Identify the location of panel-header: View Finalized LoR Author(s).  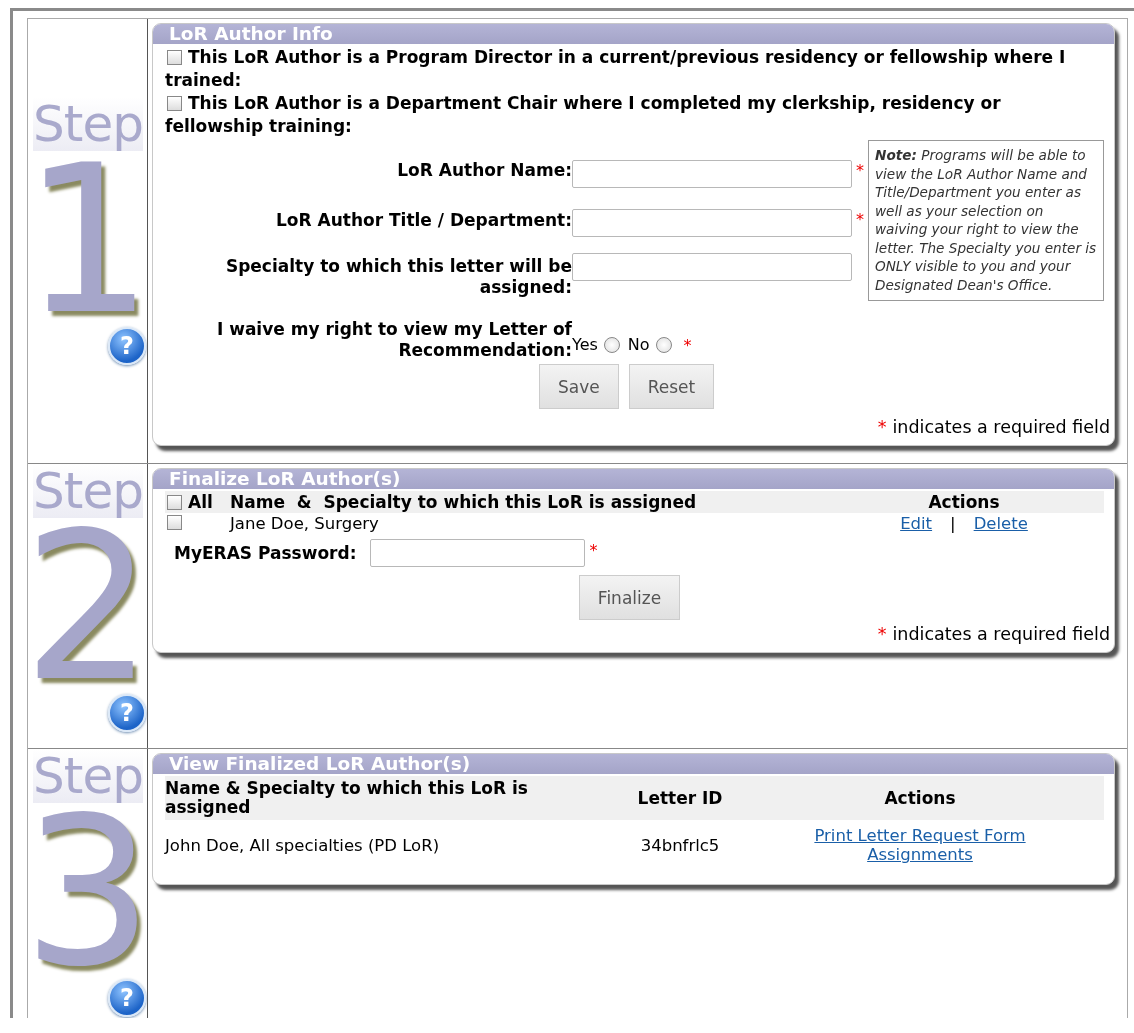
(633, 764).